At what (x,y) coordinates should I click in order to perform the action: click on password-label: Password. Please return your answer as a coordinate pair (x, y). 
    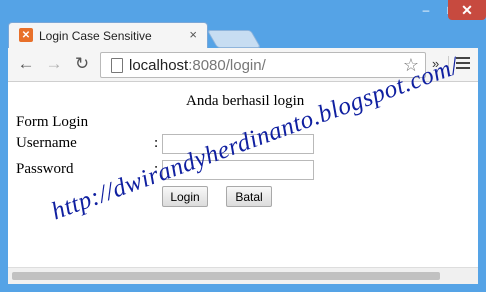
    Looking at the image, I should click on (45, 169).